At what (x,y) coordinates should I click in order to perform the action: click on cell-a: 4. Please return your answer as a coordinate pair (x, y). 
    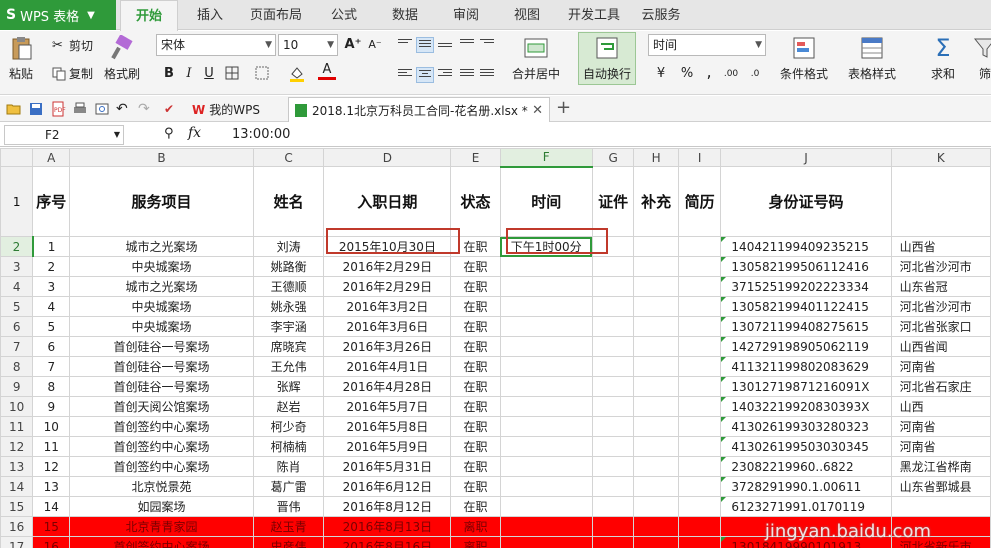
    Looking at the image, I should click on (51, 306).